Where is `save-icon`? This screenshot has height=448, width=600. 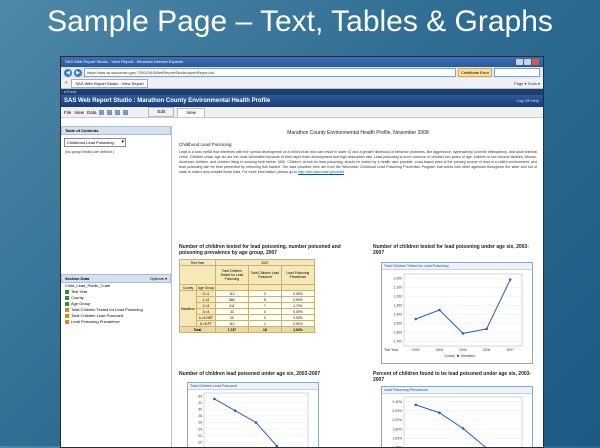 save-icon is located at coordinates (101, 112).